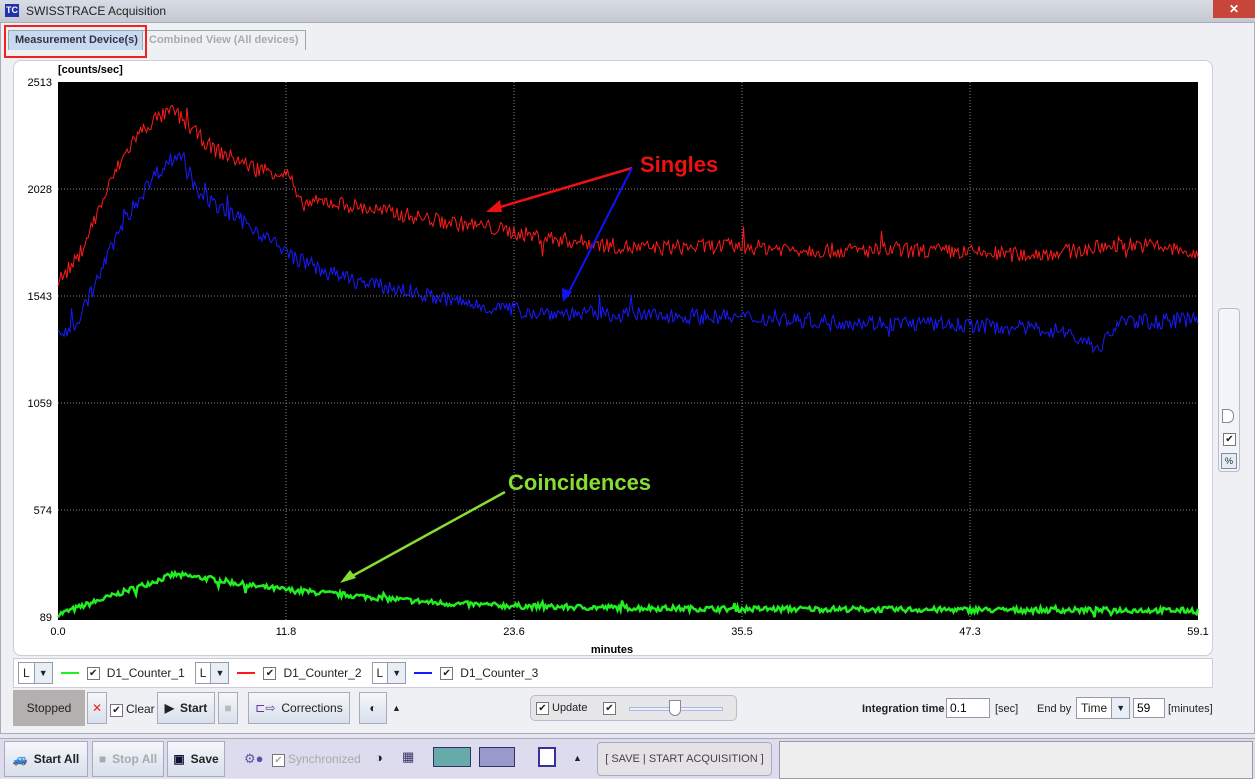 The width and height of the screenshot is (1255, 779). I want to click on y-axis-label: [counts/sec], so click(90, 70).